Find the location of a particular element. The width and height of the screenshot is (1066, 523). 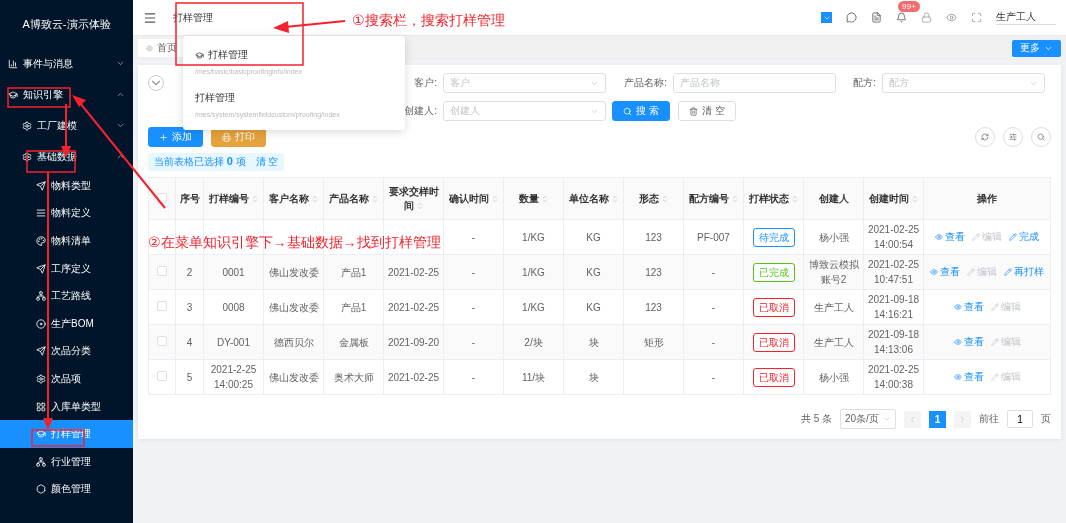

table-cell: 3 is located at coordinates (189, 307).